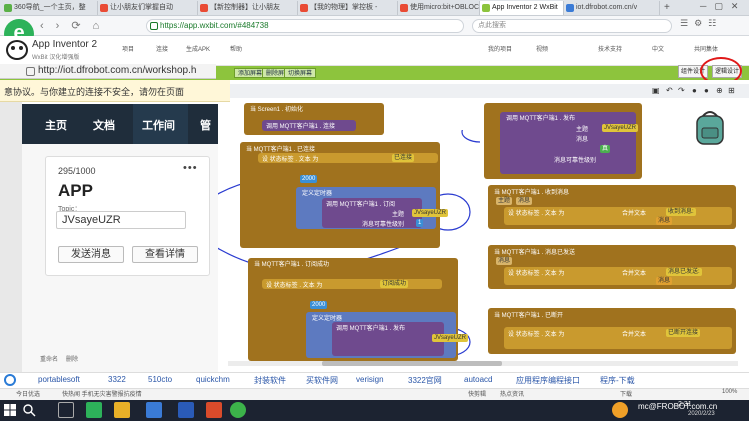 The image size is (749, 421). What do you see at coordinates (104, 125) in the screenshot?
I see `nav-docs: 文档` at bounding box center [104, 125].